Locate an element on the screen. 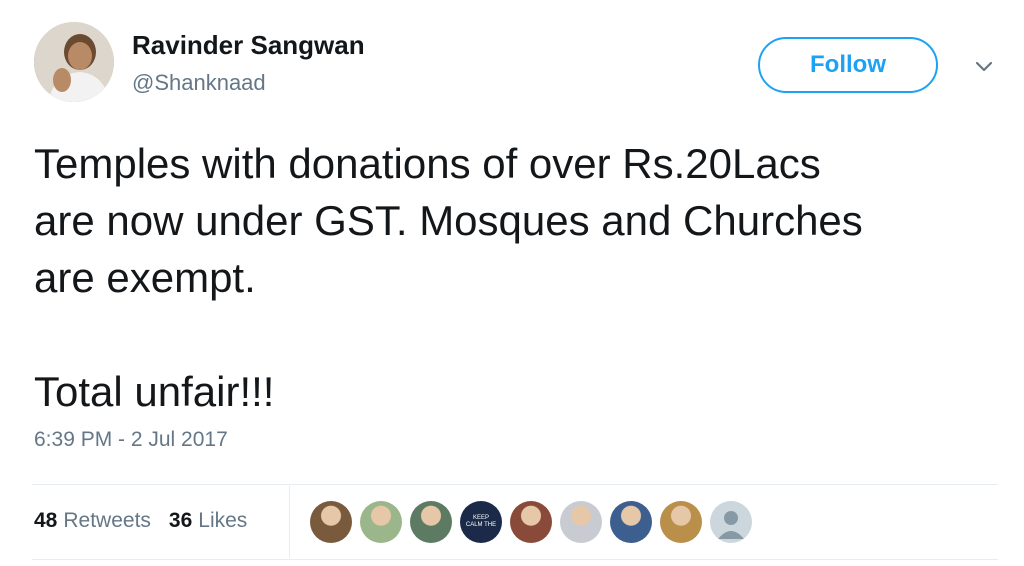  follow-button: Follow is located at coordinates (848, 65).